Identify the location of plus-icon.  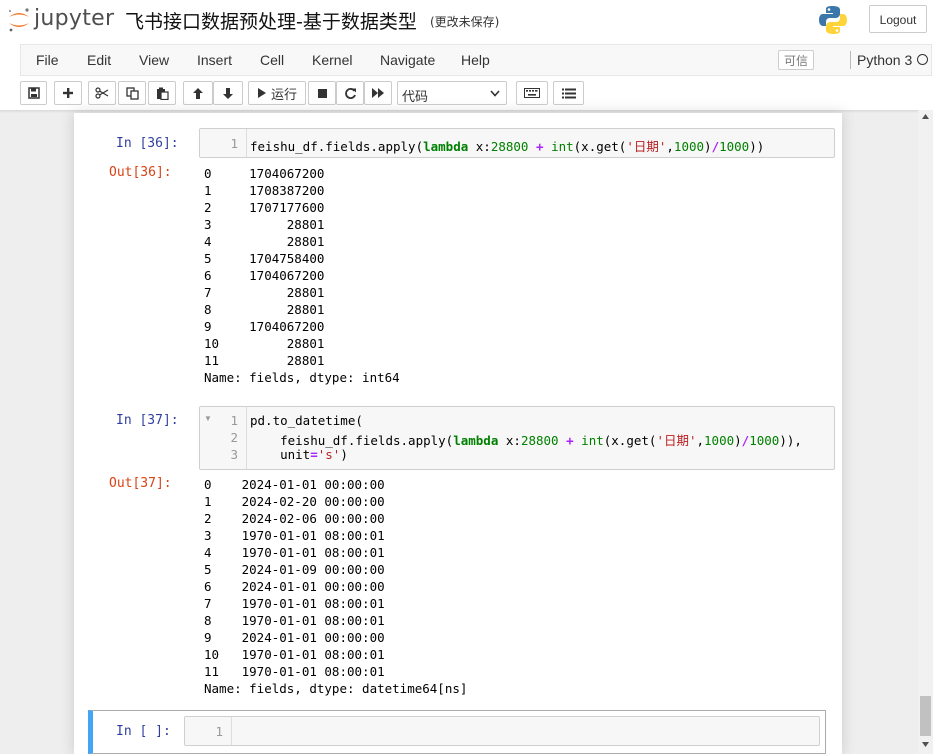
(68, 93).